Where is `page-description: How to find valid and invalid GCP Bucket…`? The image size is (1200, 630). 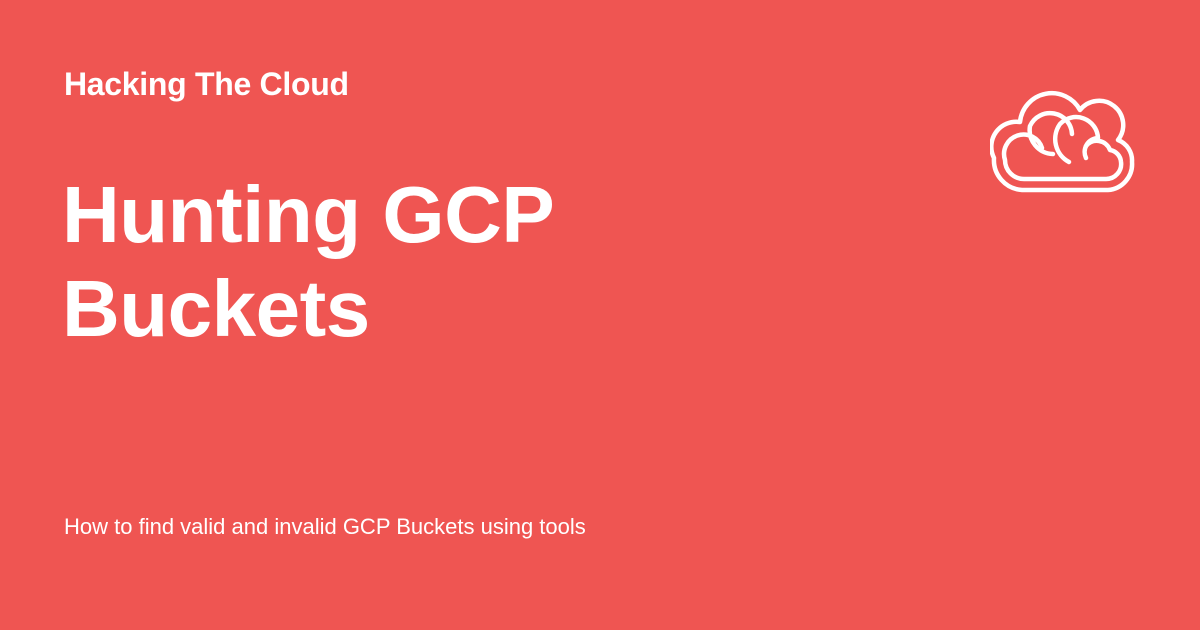 page-description: How to find valid and invalid GCP Bucket… is located at coordinates (325, 526).